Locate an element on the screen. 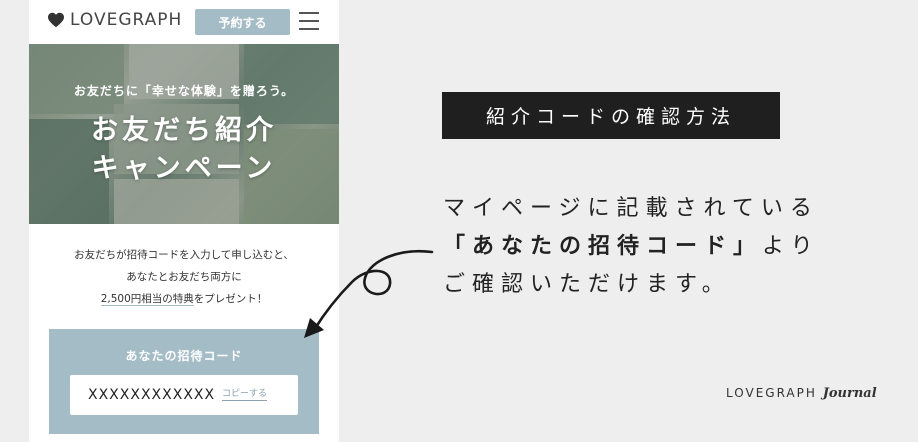  reserve-button: 予約する is located at coordinates (242, 22).